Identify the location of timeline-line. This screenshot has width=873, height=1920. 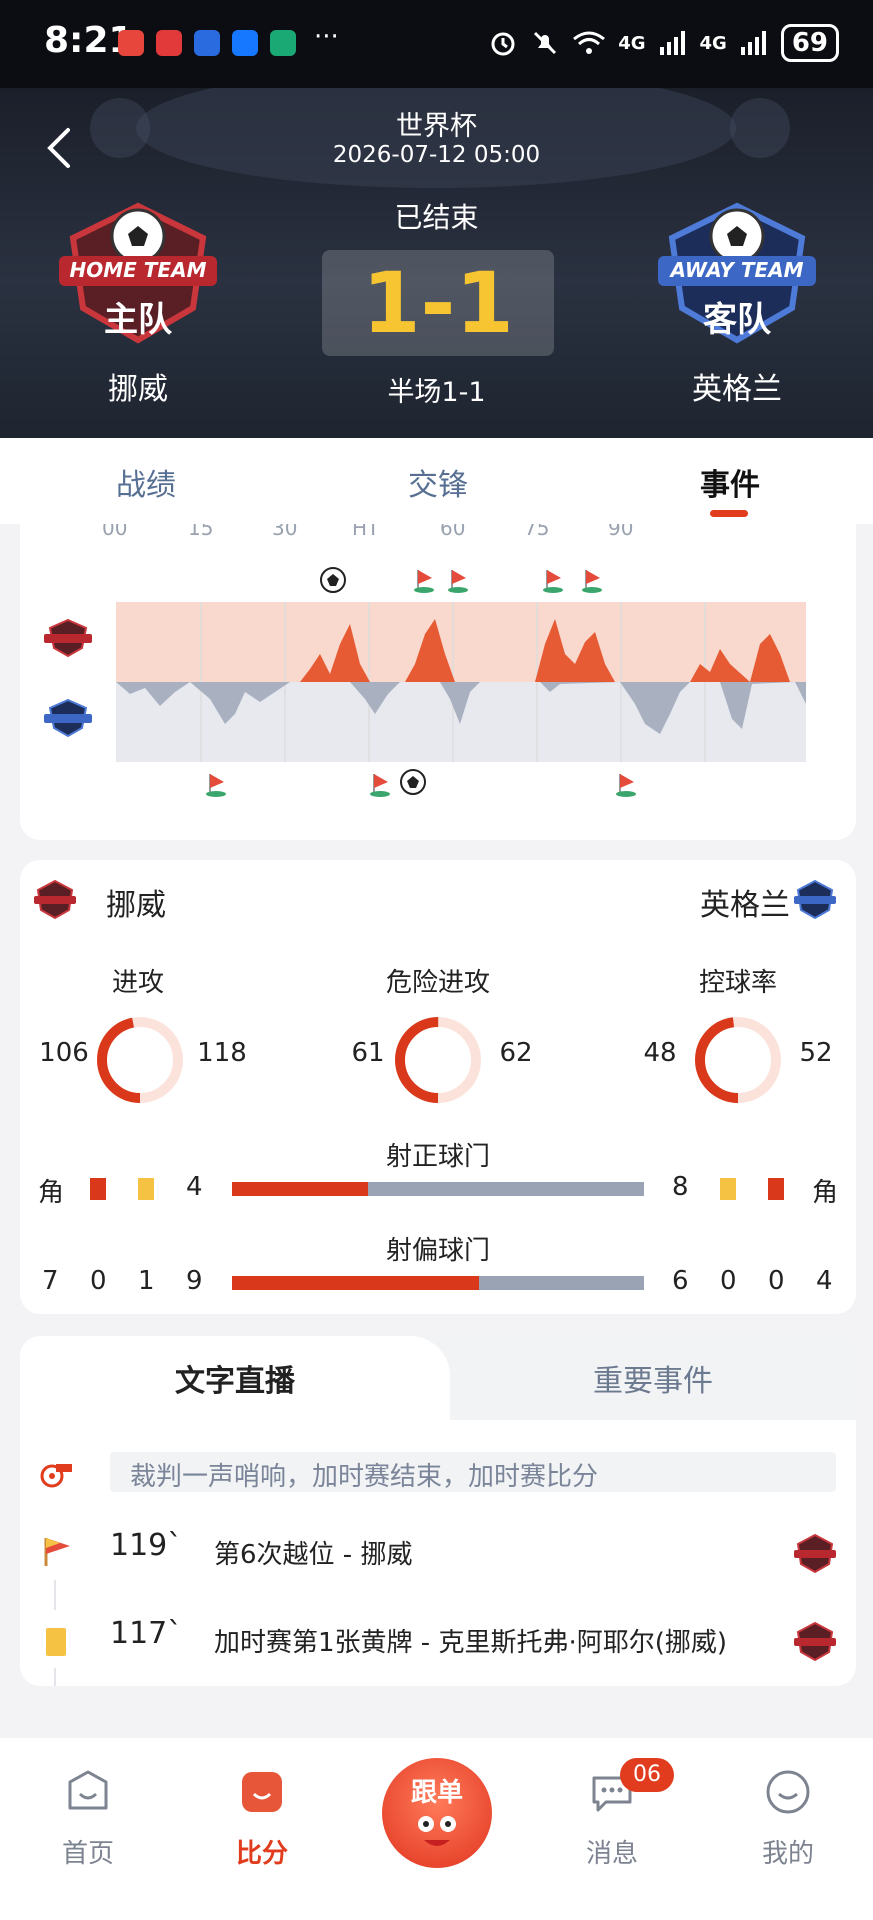
(55, 1677).